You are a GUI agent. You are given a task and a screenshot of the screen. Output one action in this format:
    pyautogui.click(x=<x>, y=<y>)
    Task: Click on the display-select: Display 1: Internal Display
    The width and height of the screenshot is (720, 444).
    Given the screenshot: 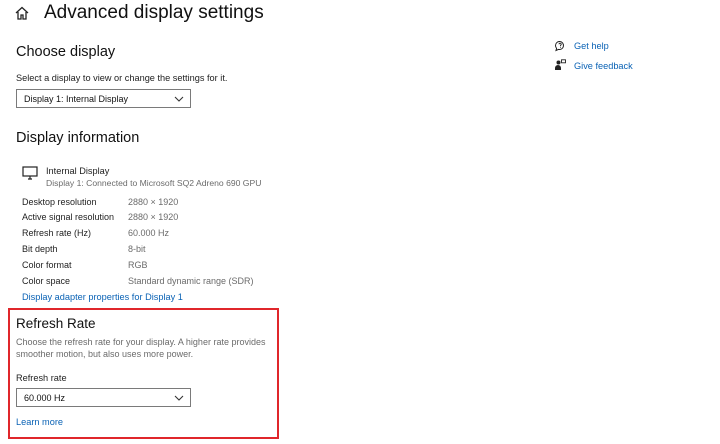 What is the action you would take?
    pyautogui.click(x=103, y=98)
    